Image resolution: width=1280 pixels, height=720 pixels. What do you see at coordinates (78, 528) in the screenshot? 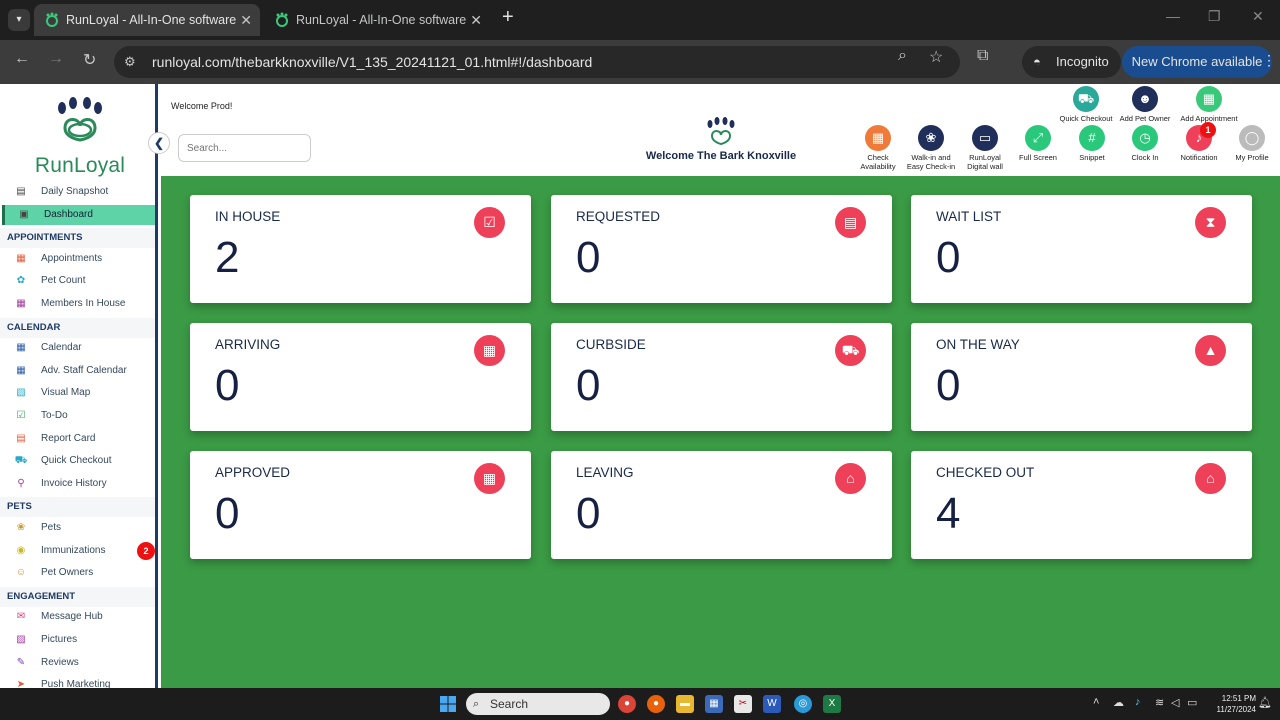
I see `sidebar-item-pets: ❀ Pets` at bounding box center [78, 528].